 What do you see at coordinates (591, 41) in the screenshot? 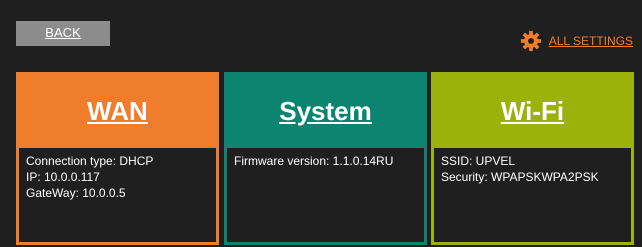
I see `all-settings-label: ALL SETTINGS` at bounding box center [591, 41].